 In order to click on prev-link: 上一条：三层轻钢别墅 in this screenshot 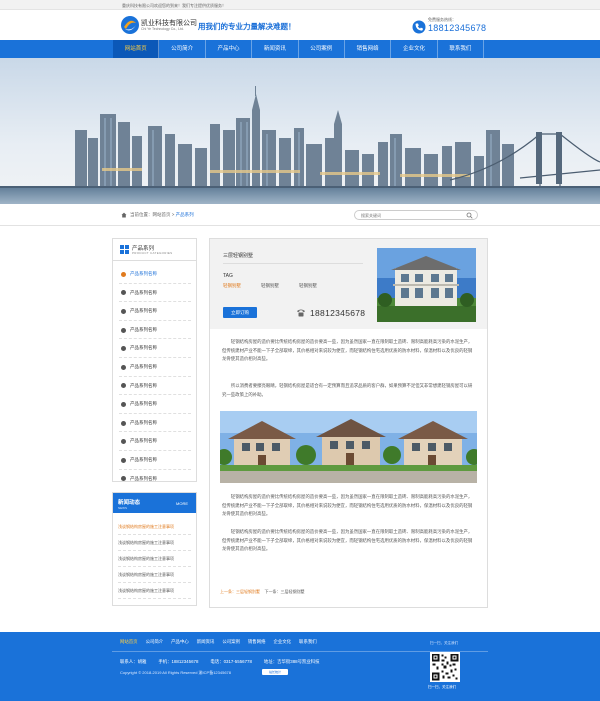, I will do `click(240, 591)`.